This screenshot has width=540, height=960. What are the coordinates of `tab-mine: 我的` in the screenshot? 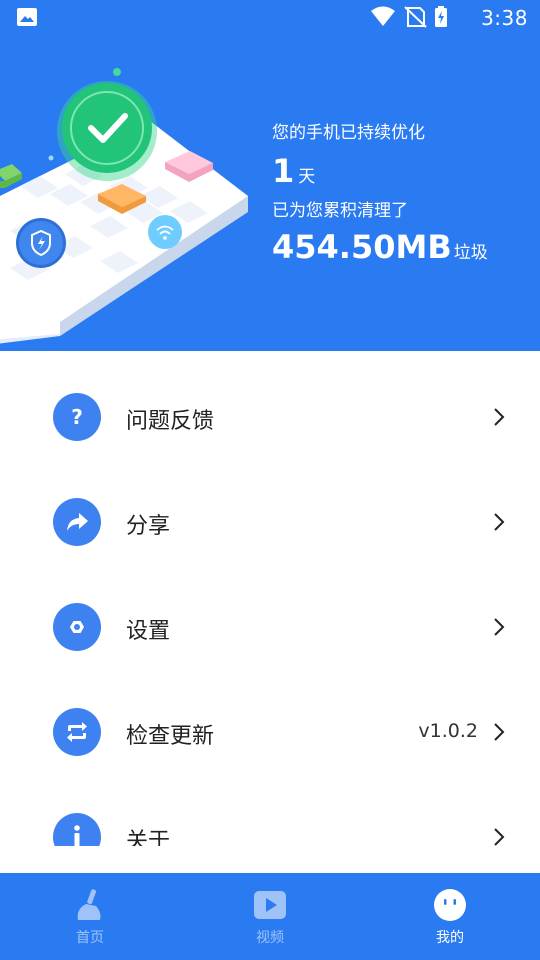 It's located at (450, 916).